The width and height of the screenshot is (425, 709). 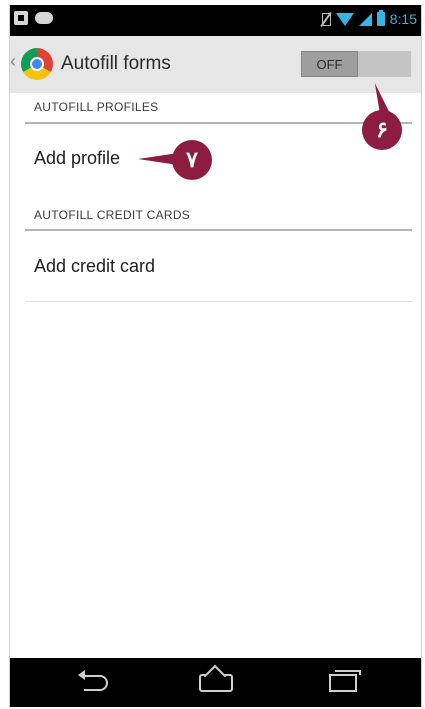 What do you see at coordinates (93, 680) in the screenshot?
I see `back-icon` at bounding box center [93, 680].